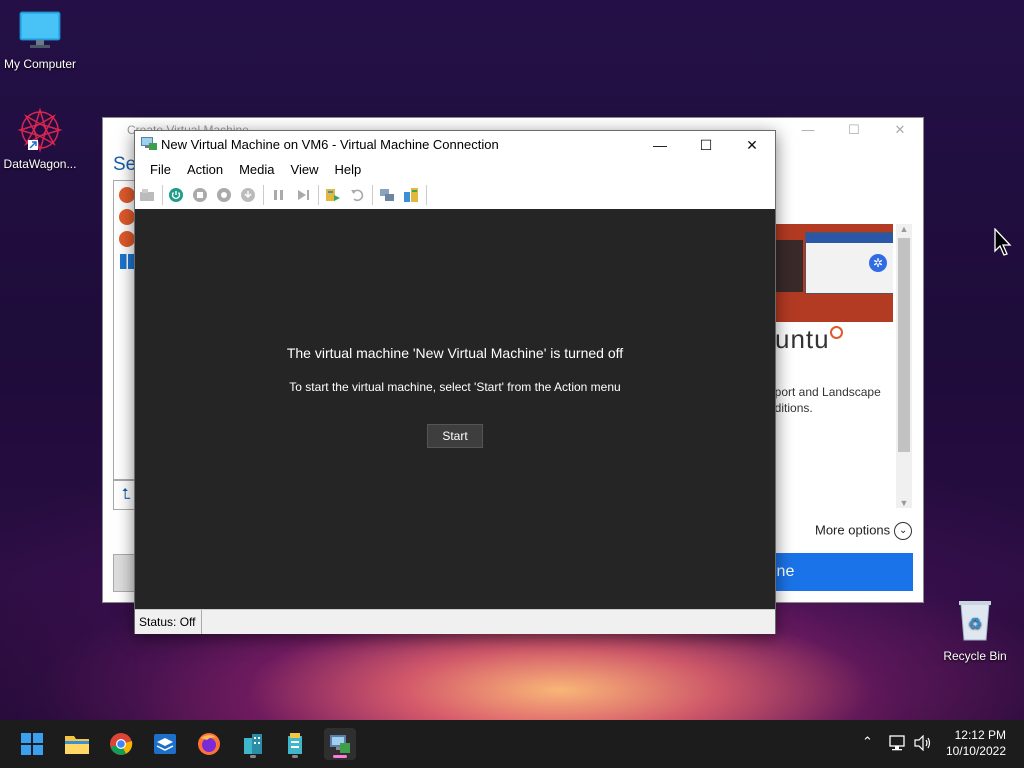  What do you see at coordinates (176, 195) in the screenshot?
I see `start-icon` at bounding box center [176, 195].